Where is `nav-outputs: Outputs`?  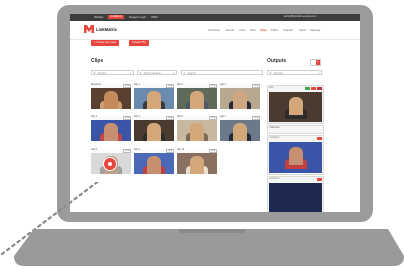
nav-outputs: Outputs is located at coordinates (288, 30).